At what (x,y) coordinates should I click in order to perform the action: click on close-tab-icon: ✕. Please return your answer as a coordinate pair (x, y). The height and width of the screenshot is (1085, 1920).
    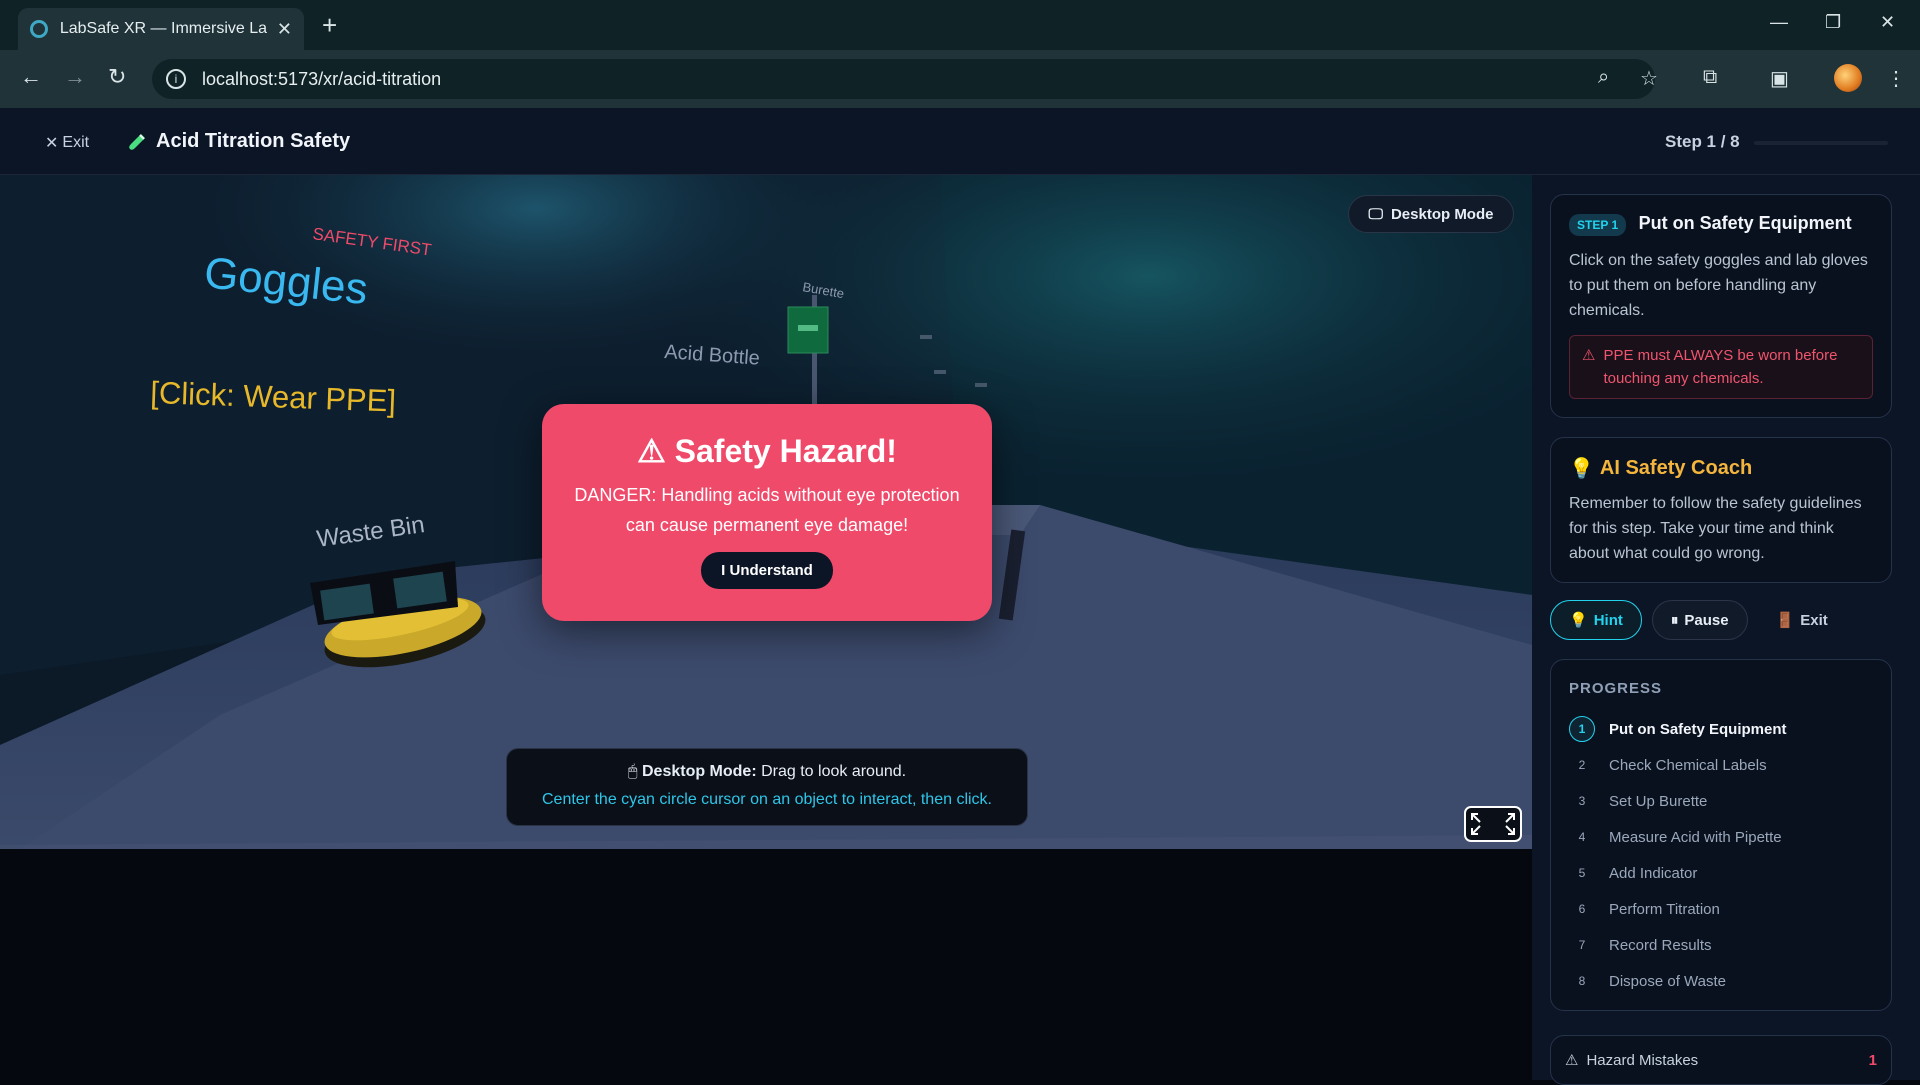
    Looking at the image, I should click on (284, 29).